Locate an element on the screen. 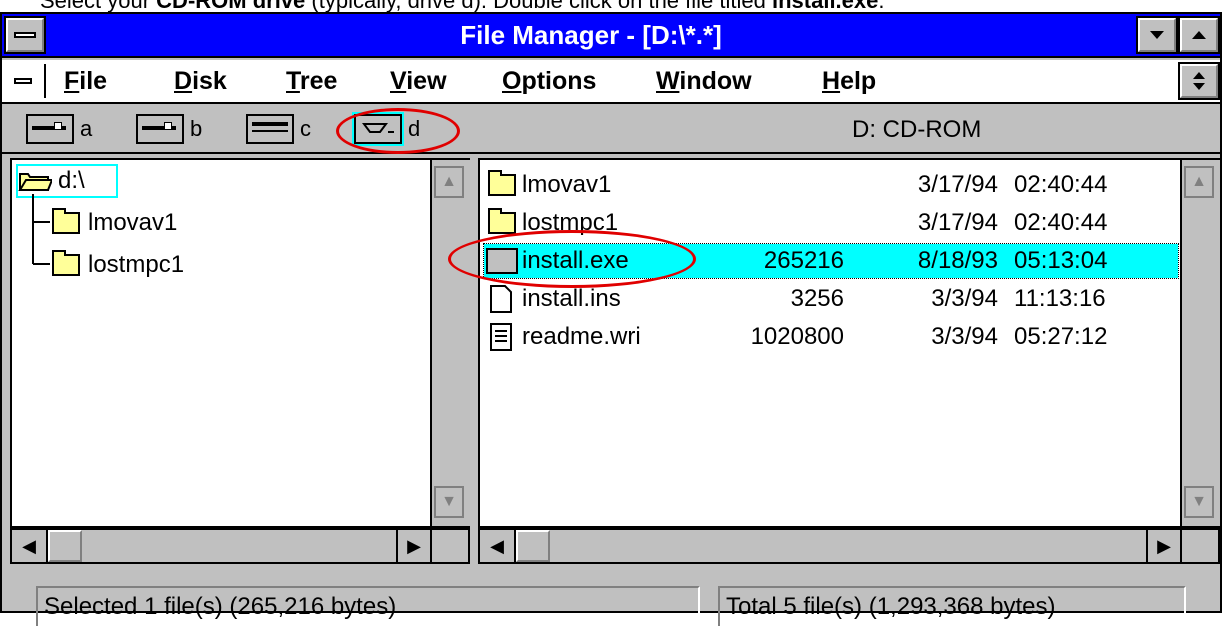  file-vertical-scrollbar: ▲ ▼ is located at coordinates (1200, 343).